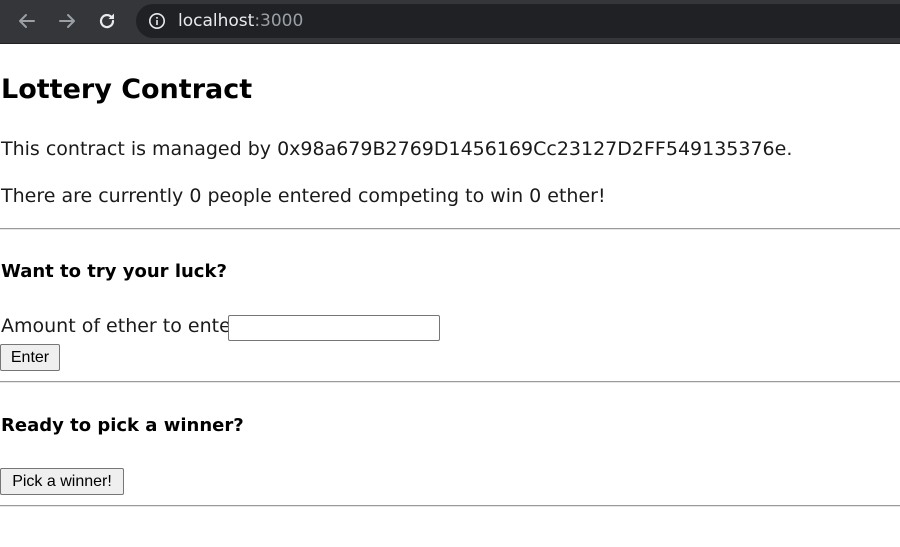 This screenshot has width=900, height=547. What do you see at coordinates (30, 357) in the screenshot?
I see `enter-button: Enter` at bounding box center [30, 357].